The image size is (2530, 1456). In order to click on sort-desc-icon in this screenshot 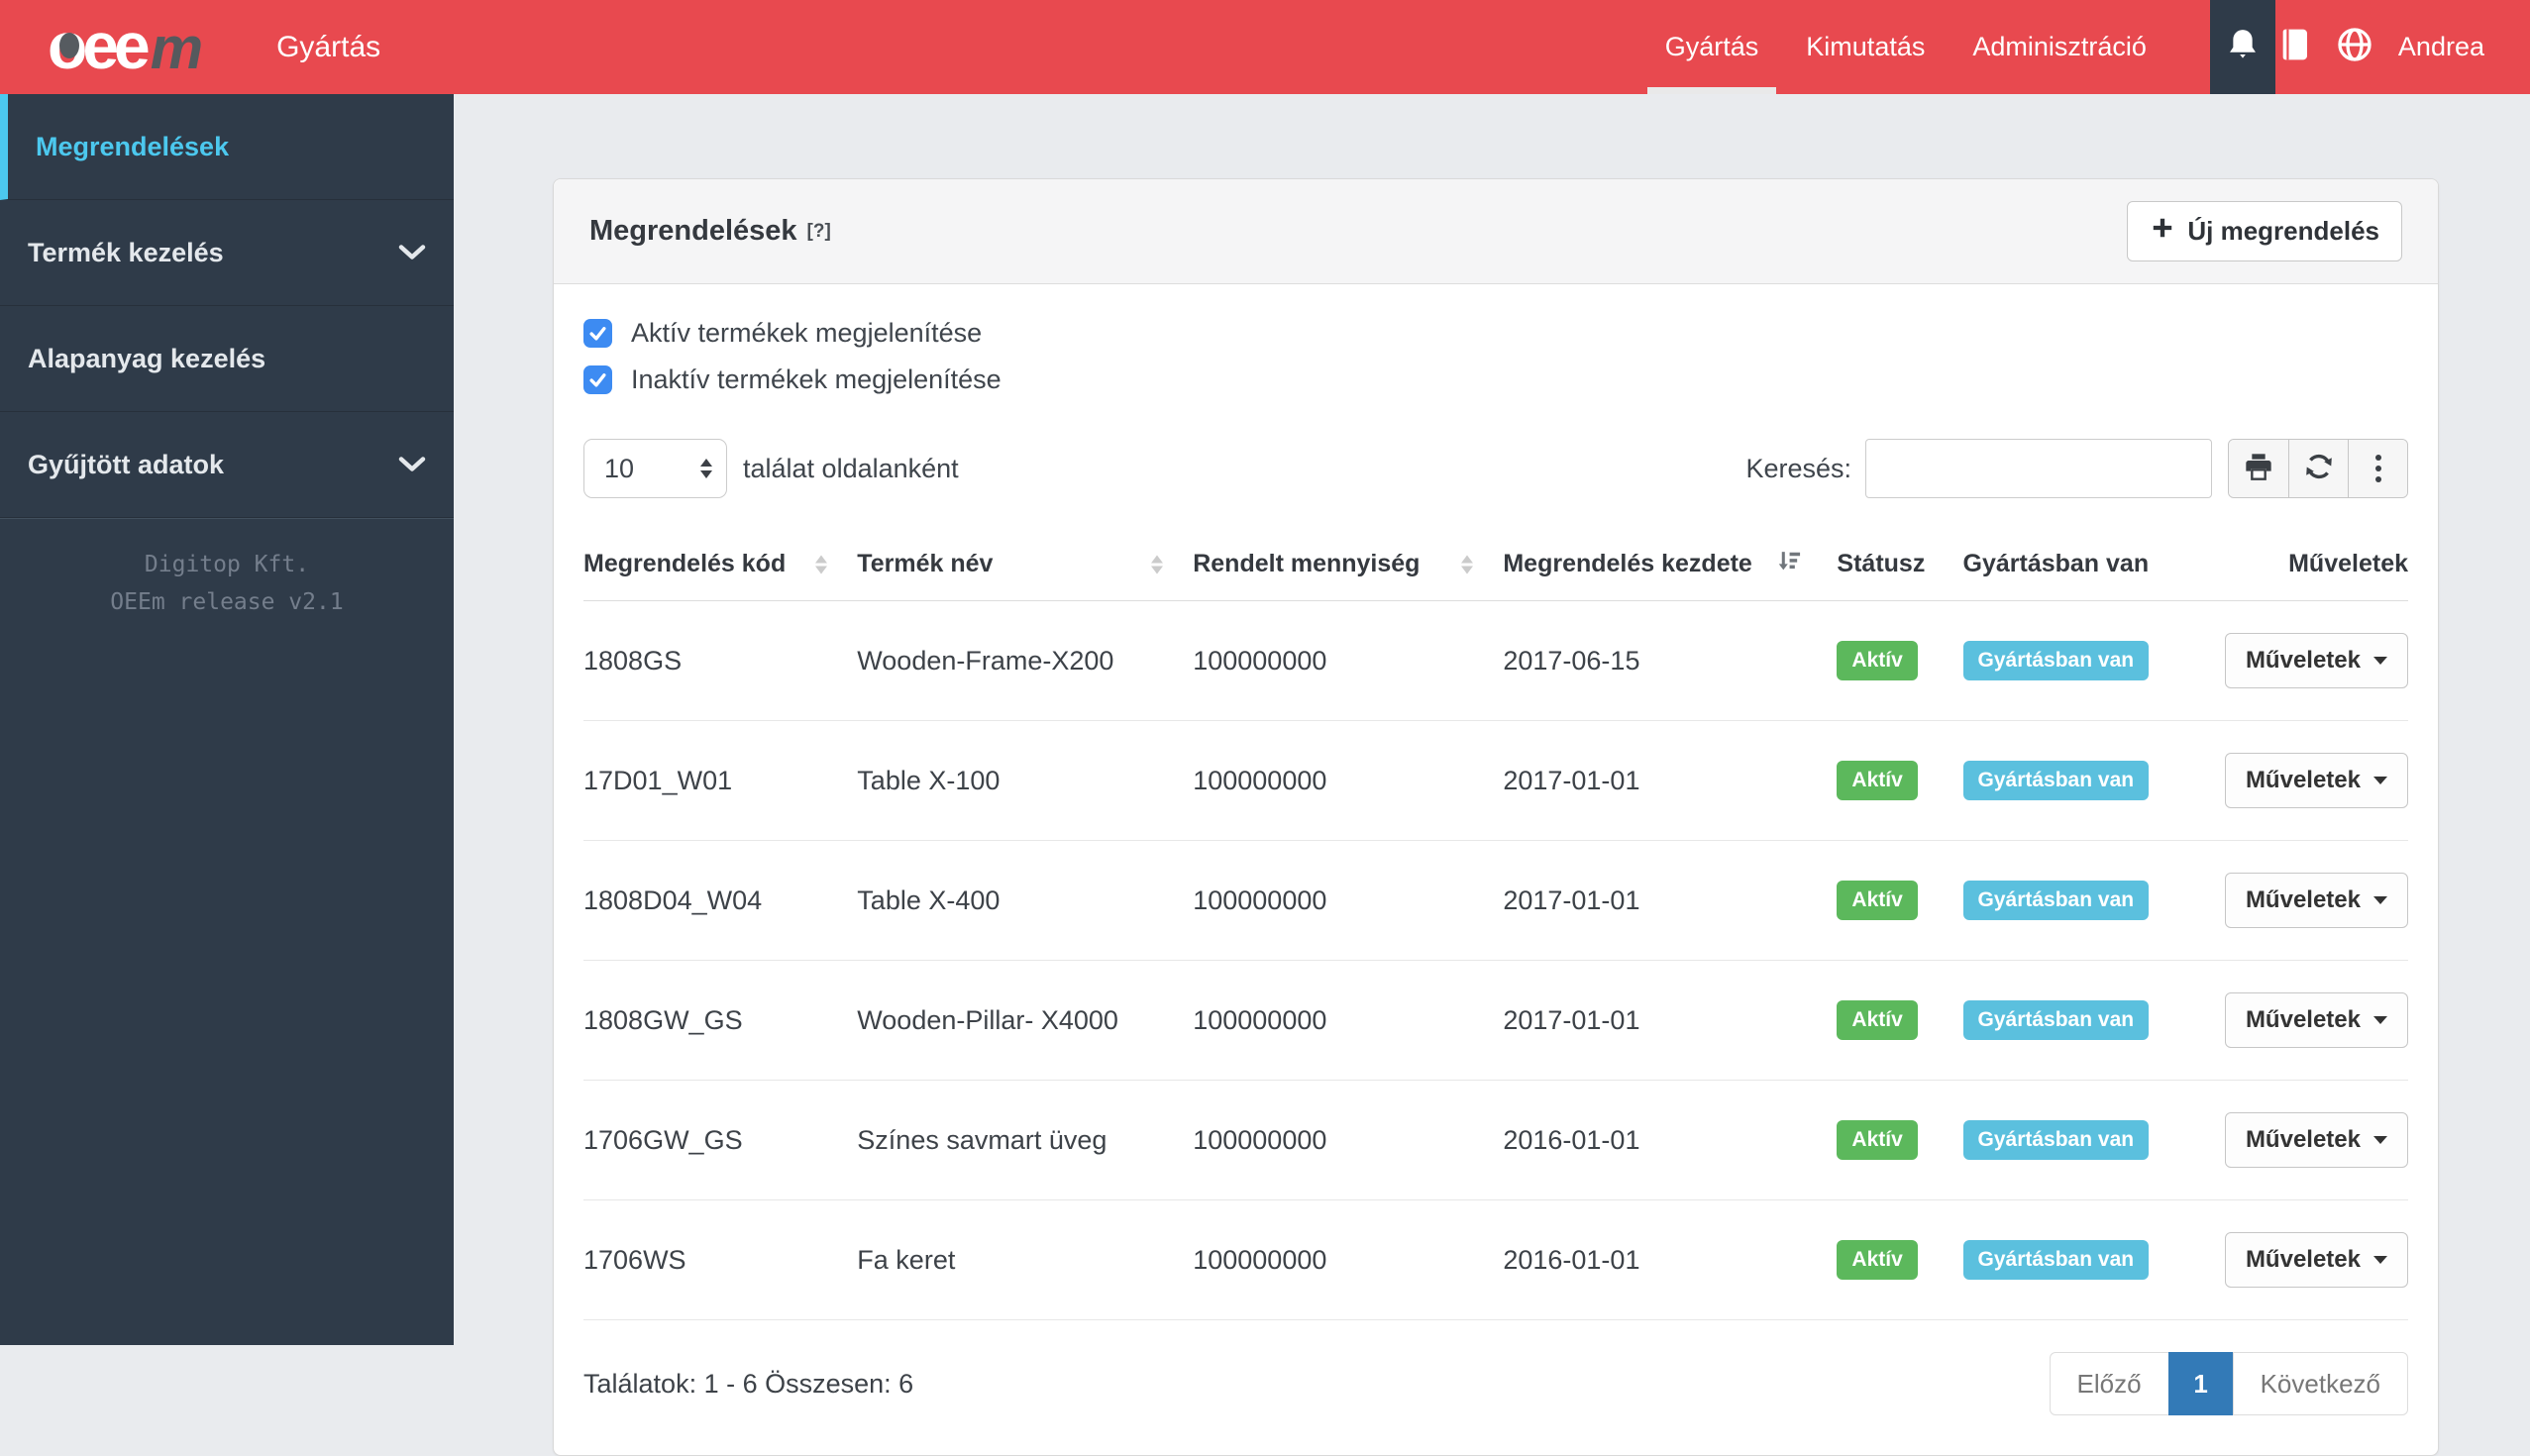, I will do `click(1789, 564)`.